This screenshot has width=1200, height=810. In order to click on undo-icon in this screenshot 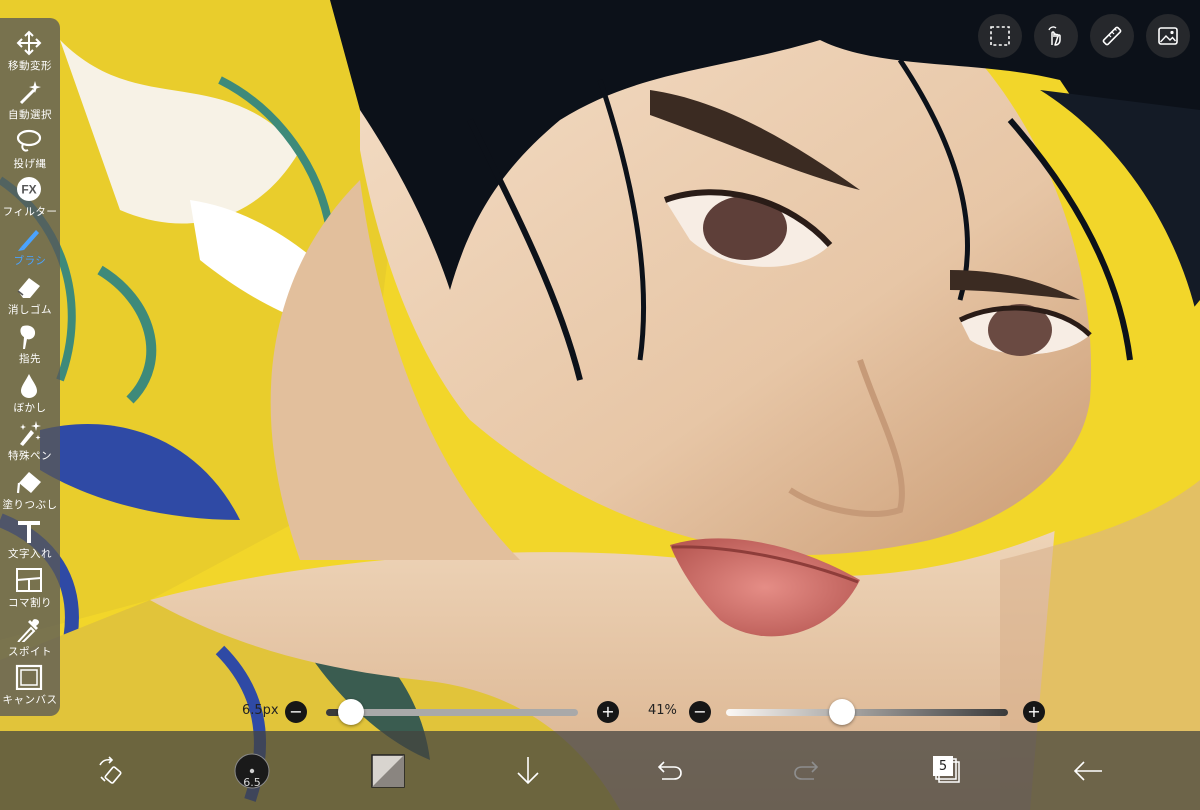, I will do `click(669, 770)`.